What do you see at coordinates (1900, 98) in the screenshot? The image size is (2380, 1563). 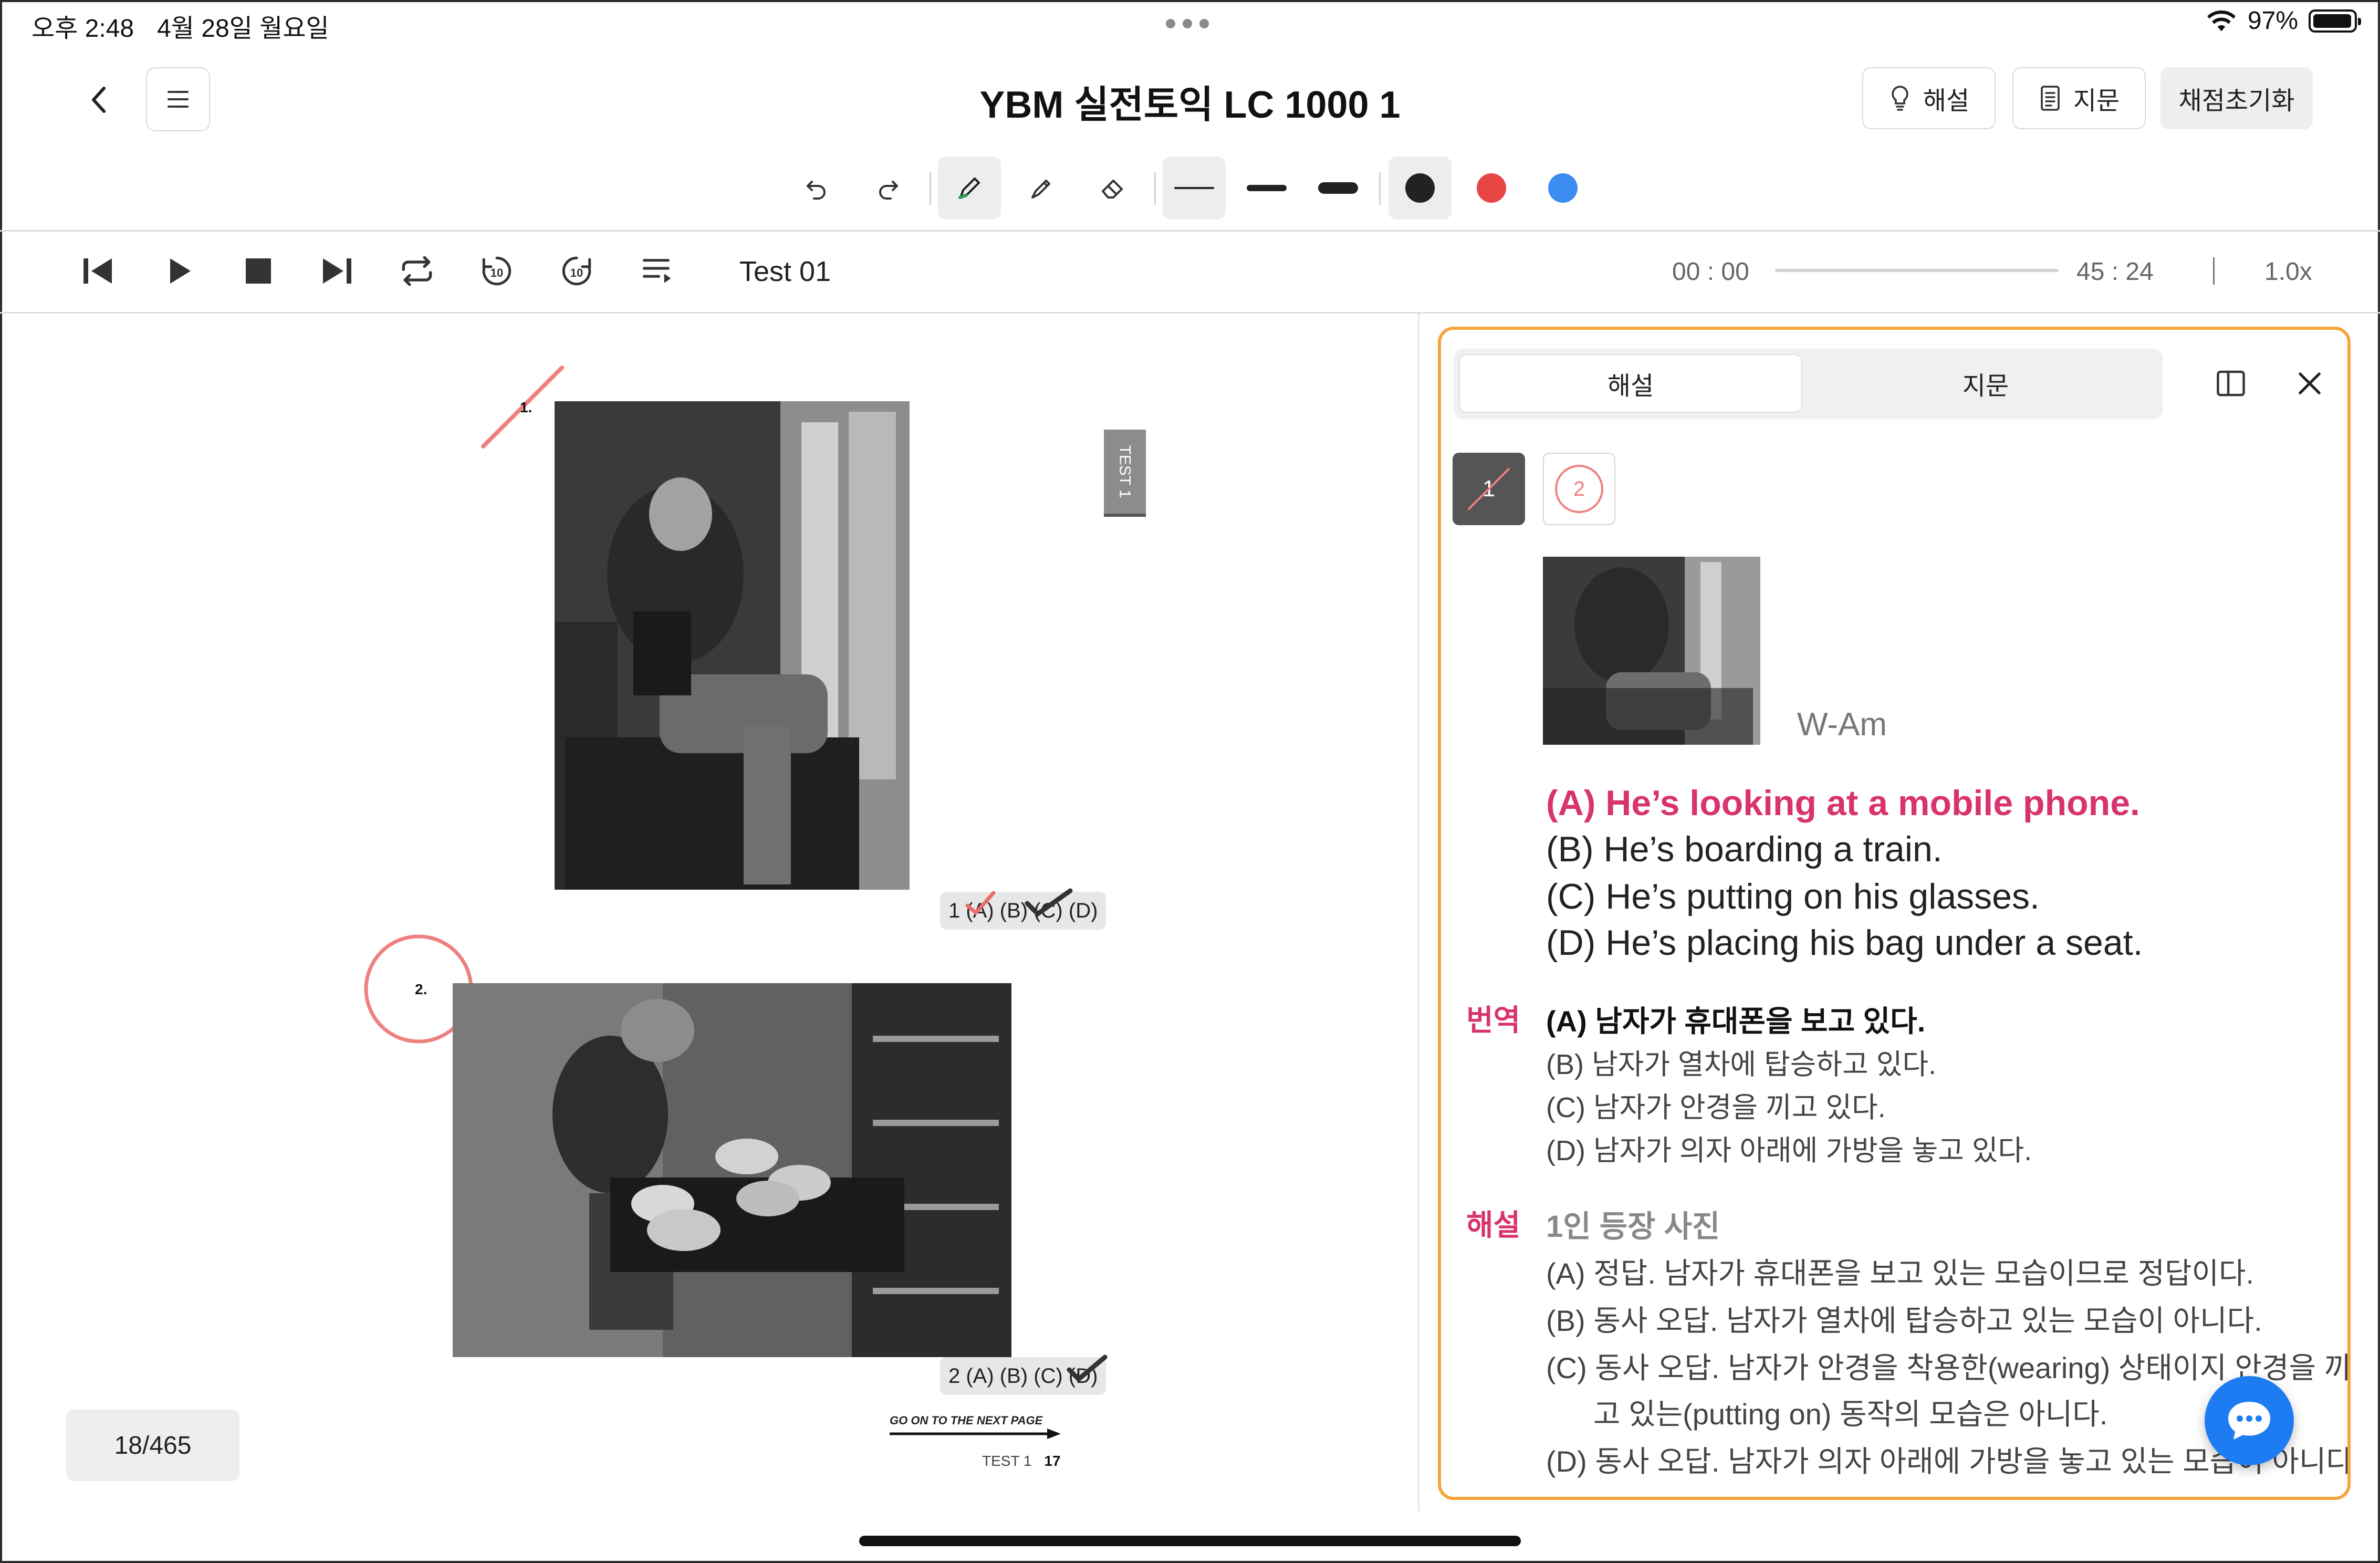 I see `lightbulb-icon` at bounding box center [1900, 98].